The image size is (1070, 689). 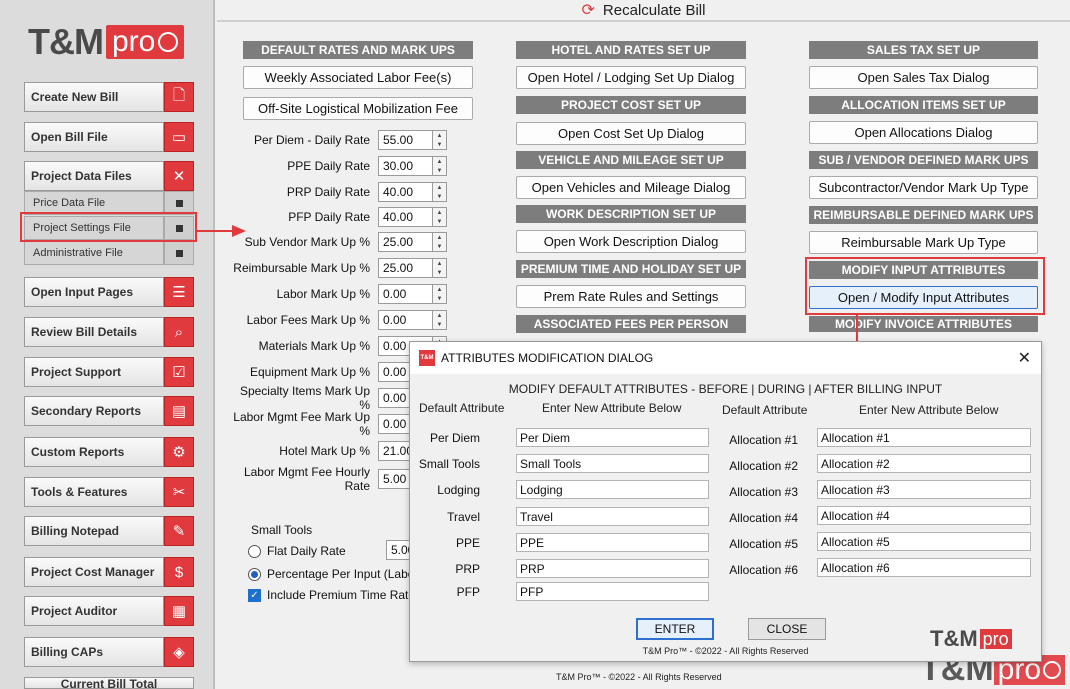 What do you see at coordinates (109, 372) in the screenshot?
I see `project-support-button: Project Support ☑` at bounding box center [109, 372].